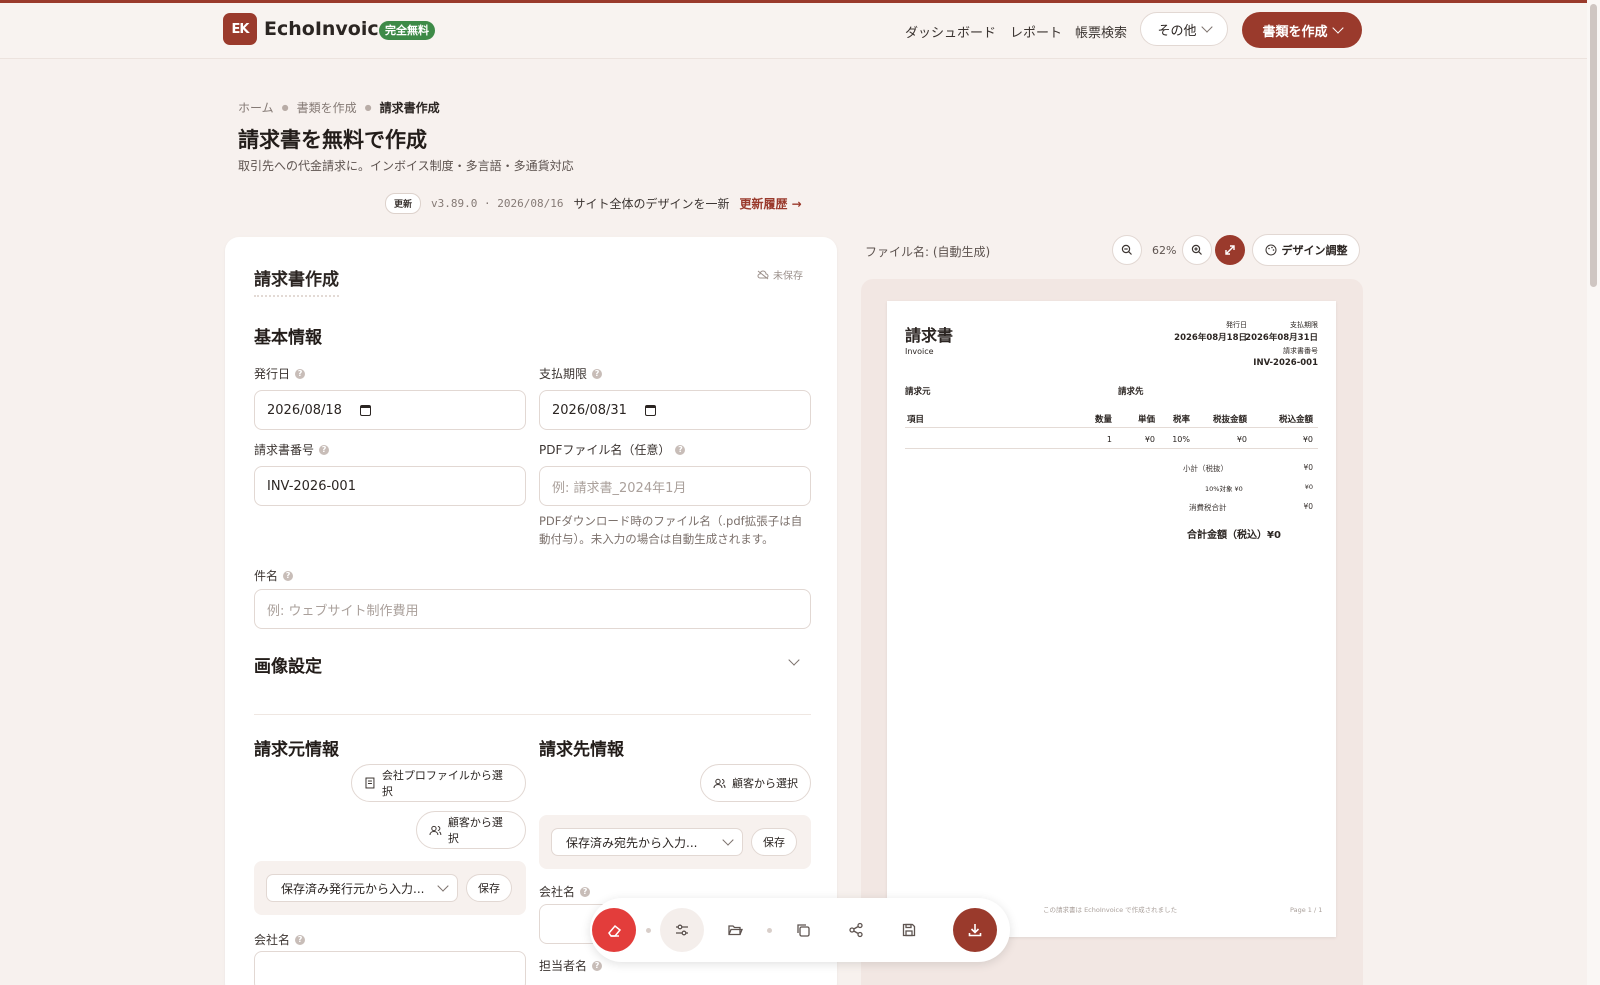 Image resolution: width=1600 pixels, height=985 pixels. What do you see at coordinates (563, 966) in the screenshot?
I see `recipient-contact-label-text: 担当者名` at bounding box center [563, 966].